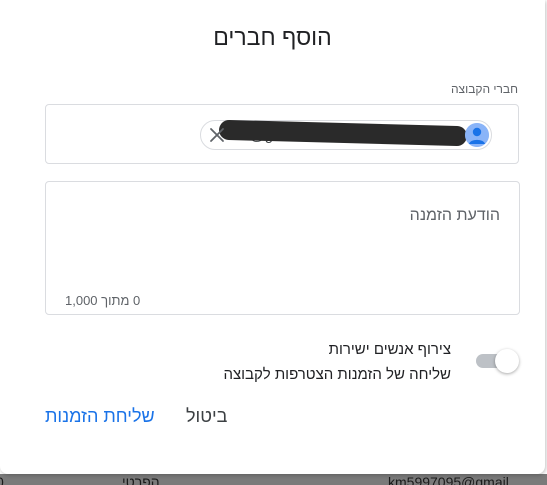 This screenshot has width=547, height=485. Describe the element at coordinates (206, 416) in the screenshot. I see `cancel-button: ביטול` at that location.